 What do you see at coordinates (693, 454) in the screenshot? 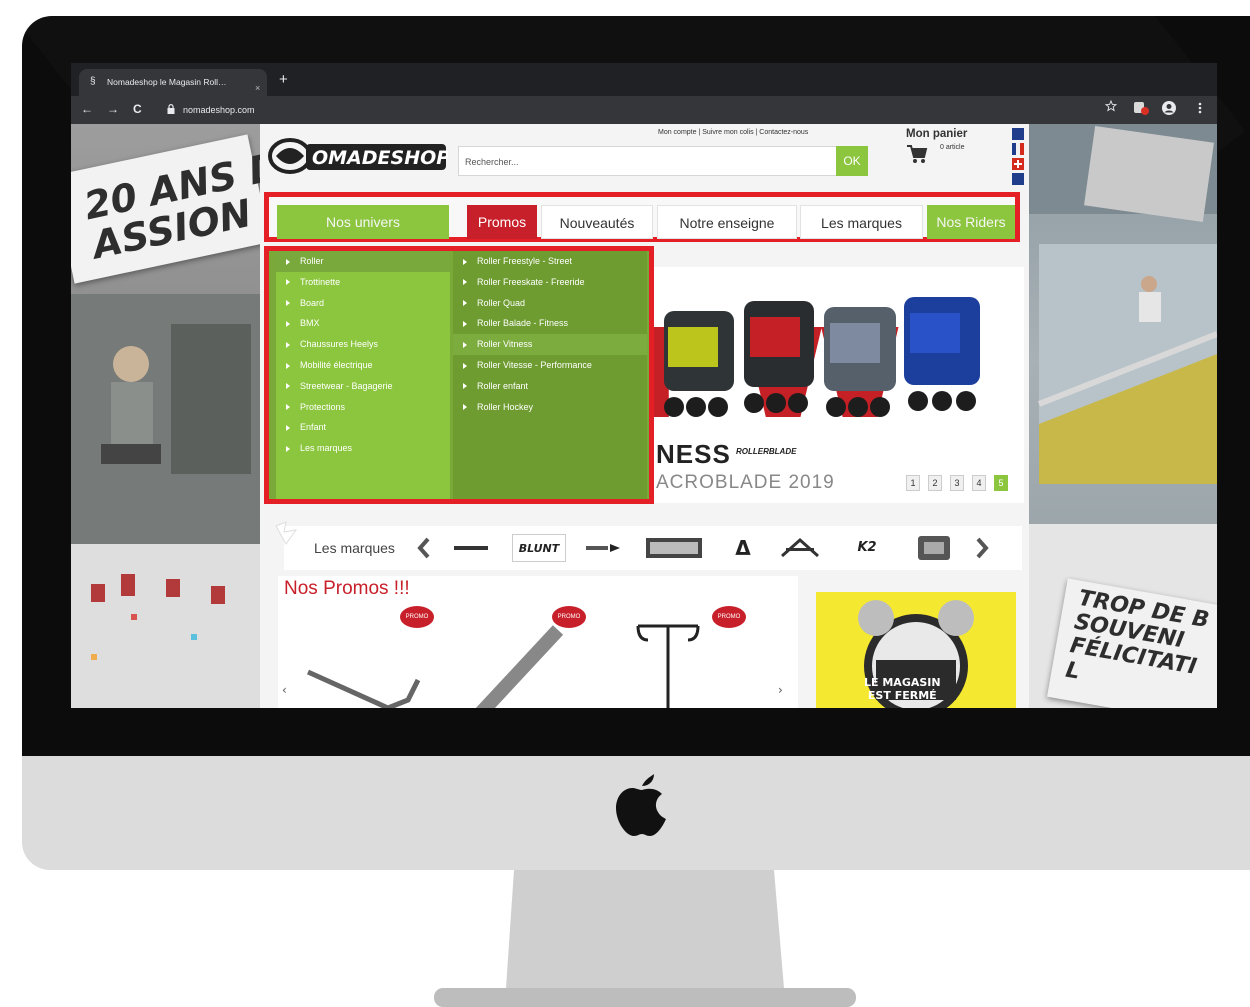
I see `banner-headline: NESS` at bounding box center [693, 454].